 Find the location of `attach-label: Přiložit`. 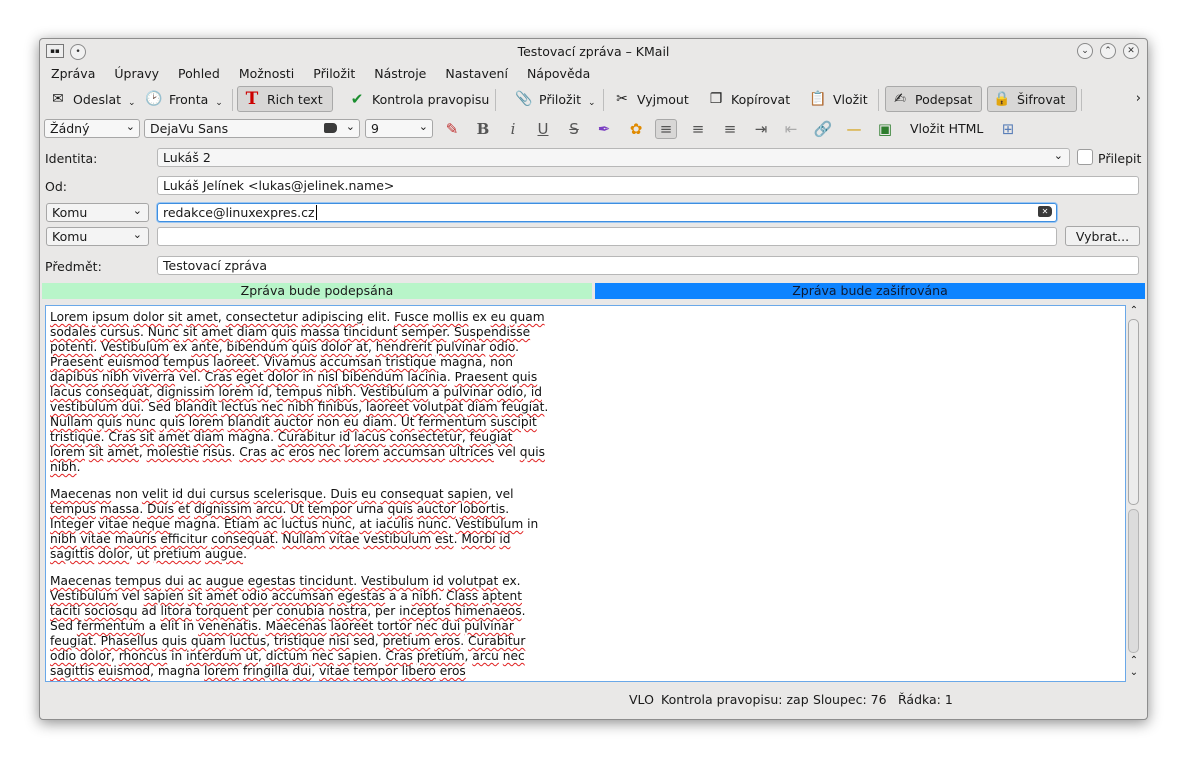

attach-label: Přiložit is located at coordinates (560, 99).